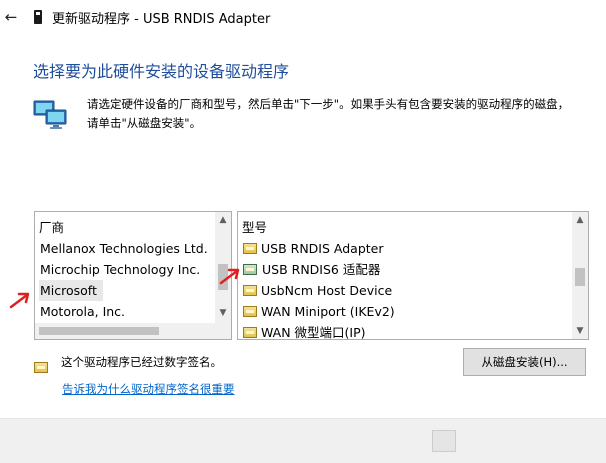  What do you see at coordinates (255, 227) in the screenshot?
I see `model-list-header: 型号` at bounding box center [255, 227].